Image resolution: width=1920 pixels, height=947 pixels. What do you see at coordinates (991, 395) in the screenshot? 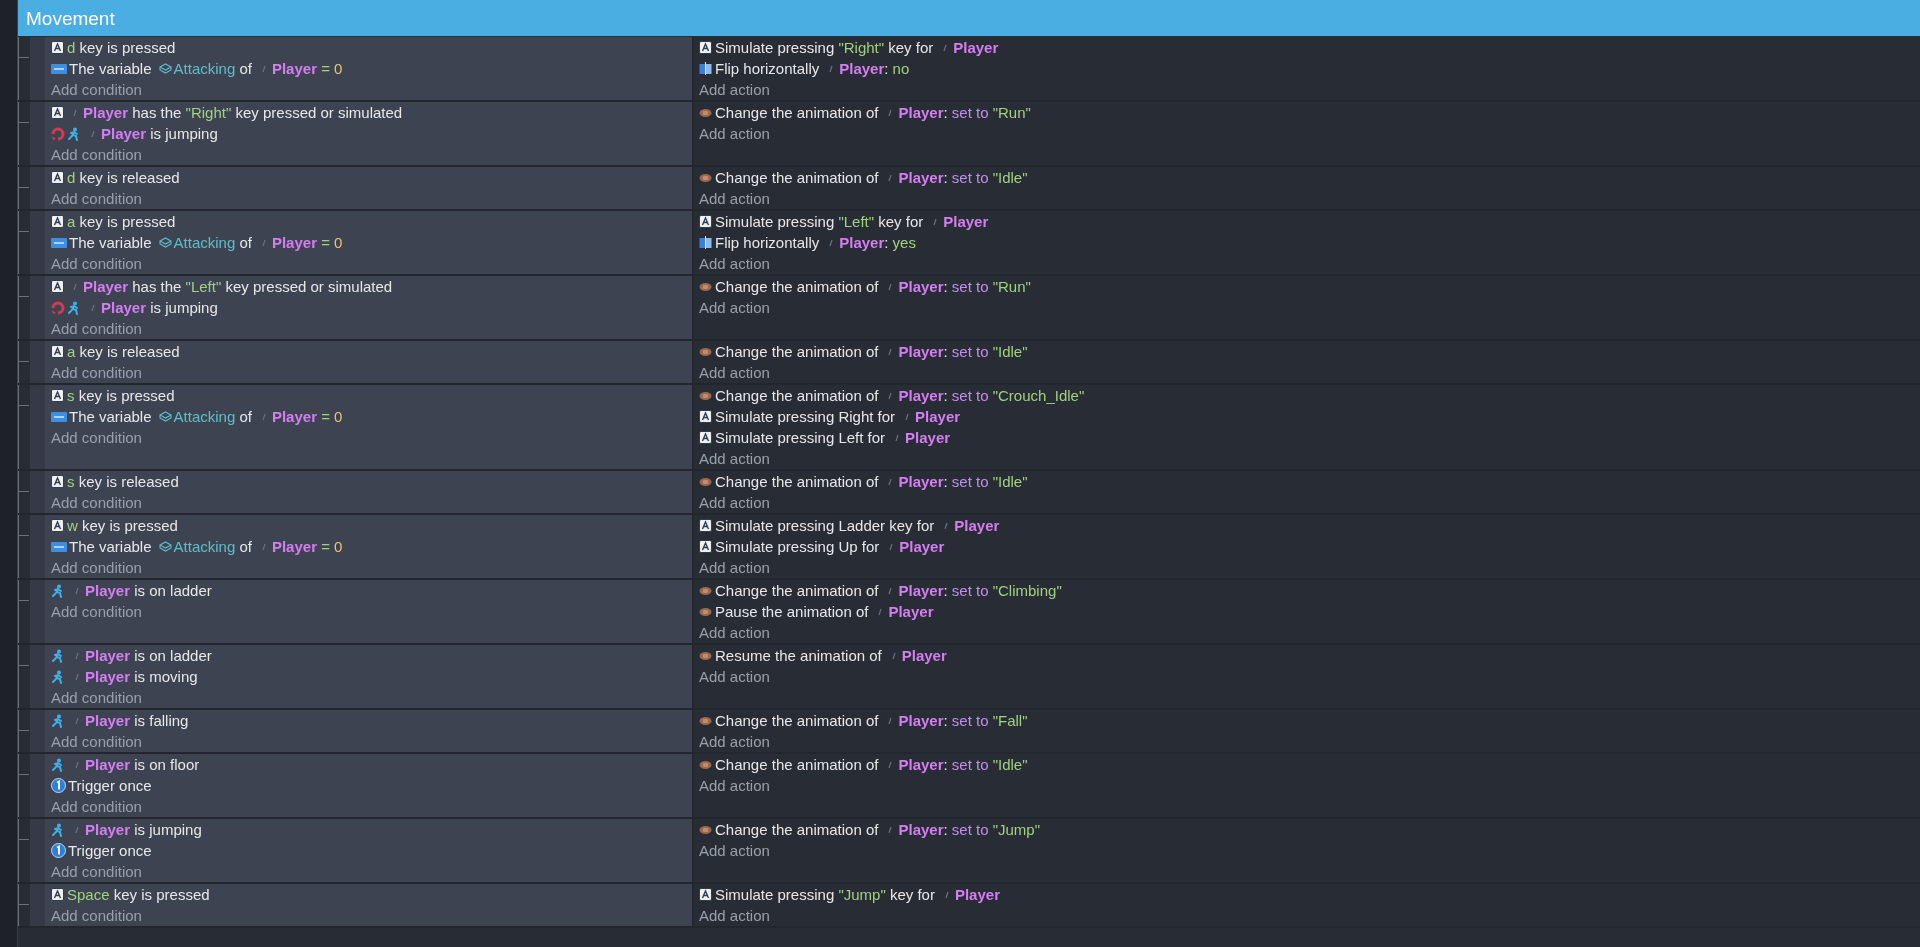
I see `action-text: Player: set to "Crouch_Idle"` at bounding box center [991, 395].